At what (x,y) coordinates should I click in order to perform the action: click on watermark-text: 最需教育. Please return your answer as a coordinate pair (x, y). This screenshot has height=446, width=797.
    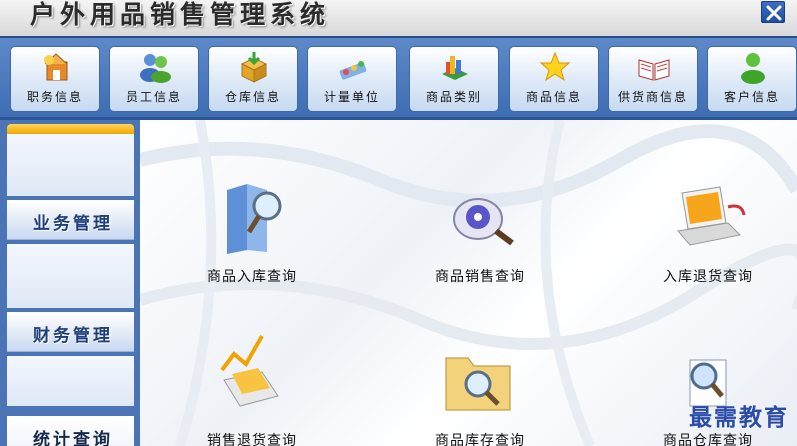
    Looking at the image, I should click on (739, 417).